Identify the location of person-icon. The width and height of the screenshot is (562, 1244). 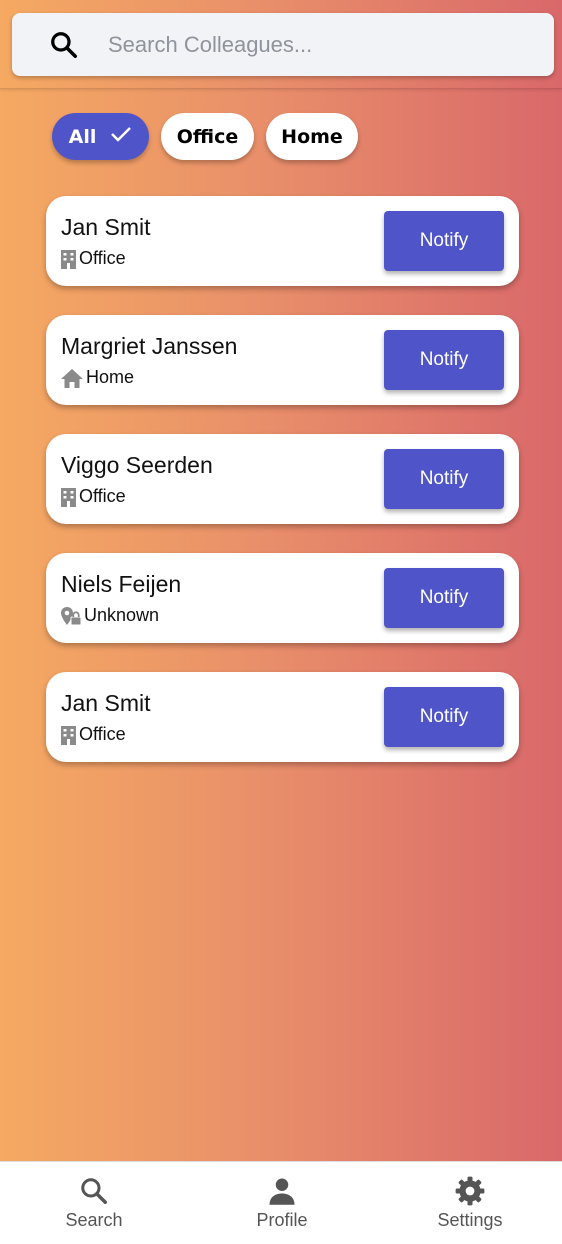
(282, 1191).